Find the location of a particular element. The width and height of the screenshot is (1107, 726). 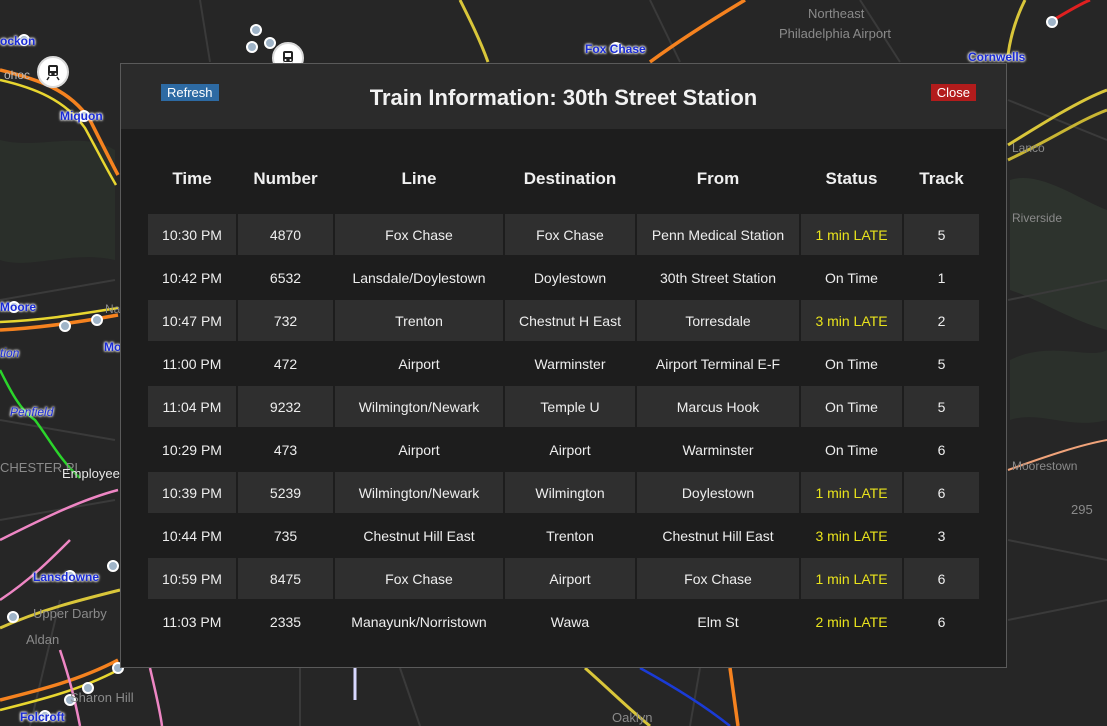

cell-time: 10:29 PM is located at coordinates (192, 449).